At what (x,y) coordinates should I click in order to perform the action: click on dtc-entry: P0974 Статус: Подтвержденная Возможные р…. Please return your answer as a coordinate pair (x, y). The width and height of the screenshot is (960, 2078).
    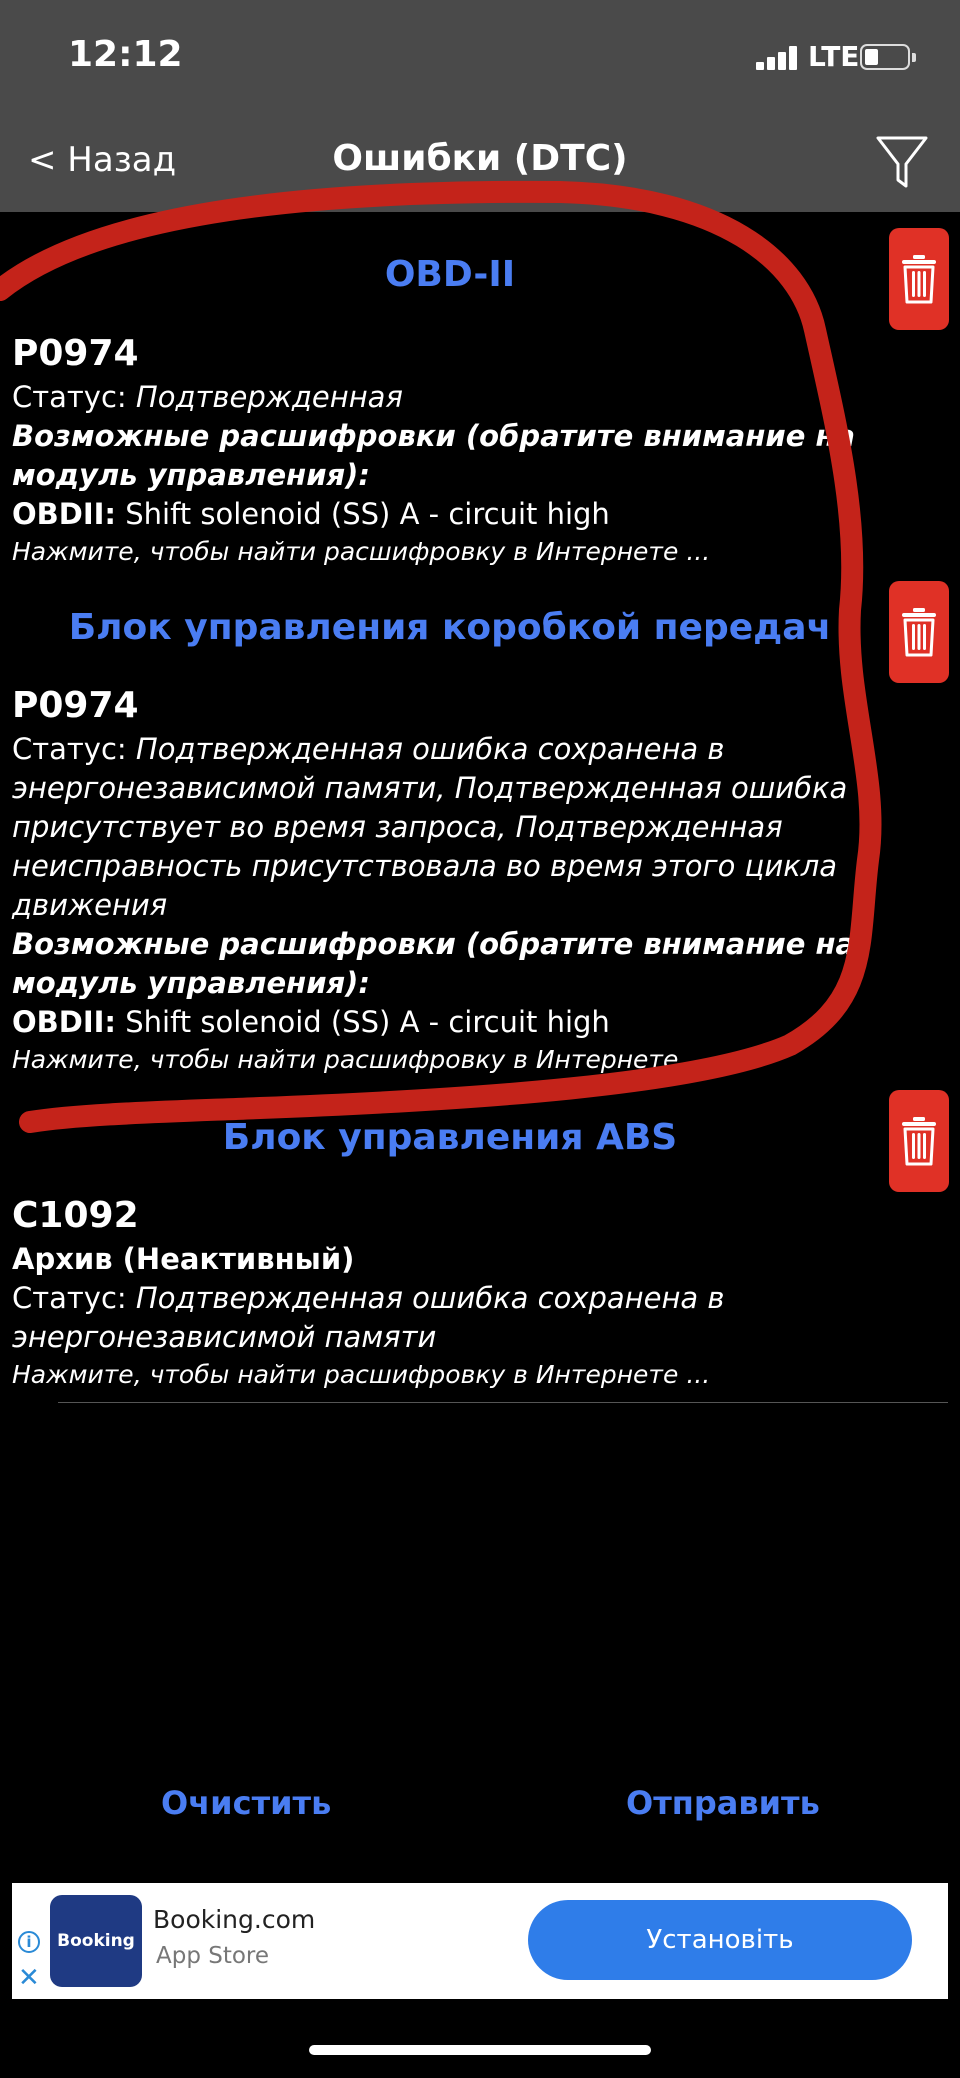
    Looking at the image, I should click on (457, 450).